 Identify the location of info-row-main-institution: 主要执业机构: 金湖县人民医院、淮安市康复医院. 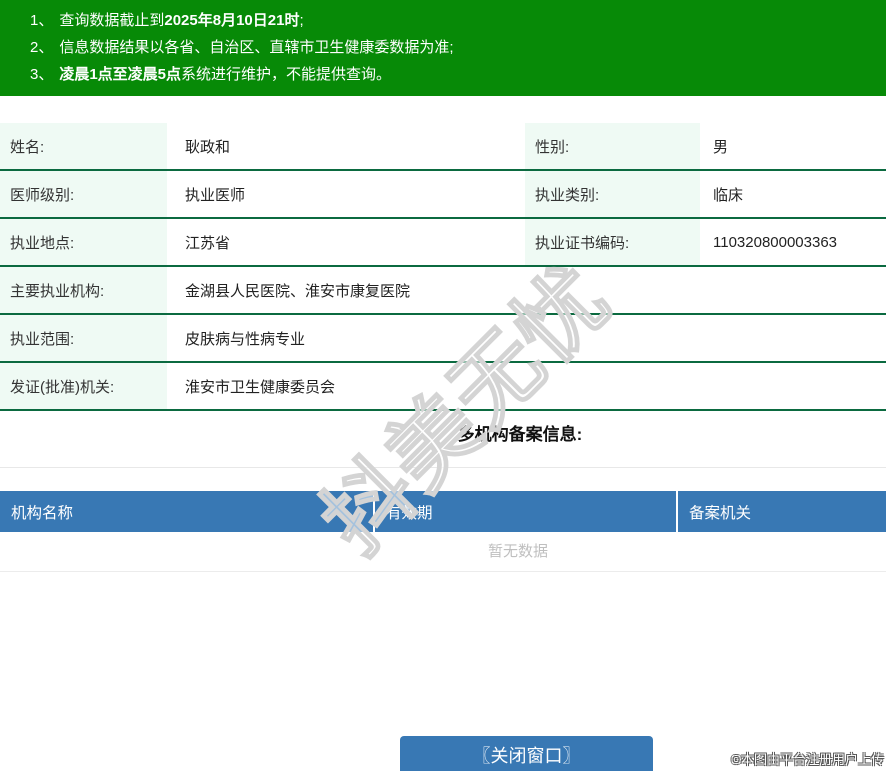
(443, 291).